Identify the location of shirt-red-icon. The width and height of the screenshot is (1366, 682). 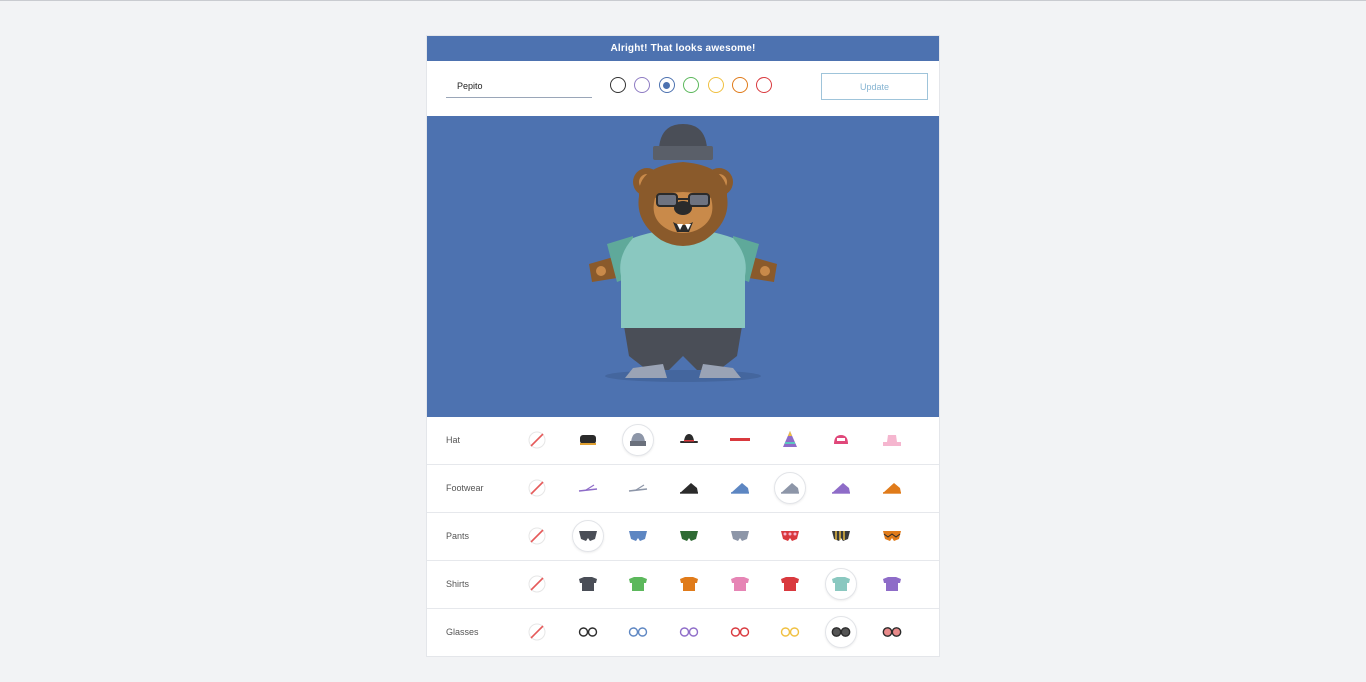
(790, 584).